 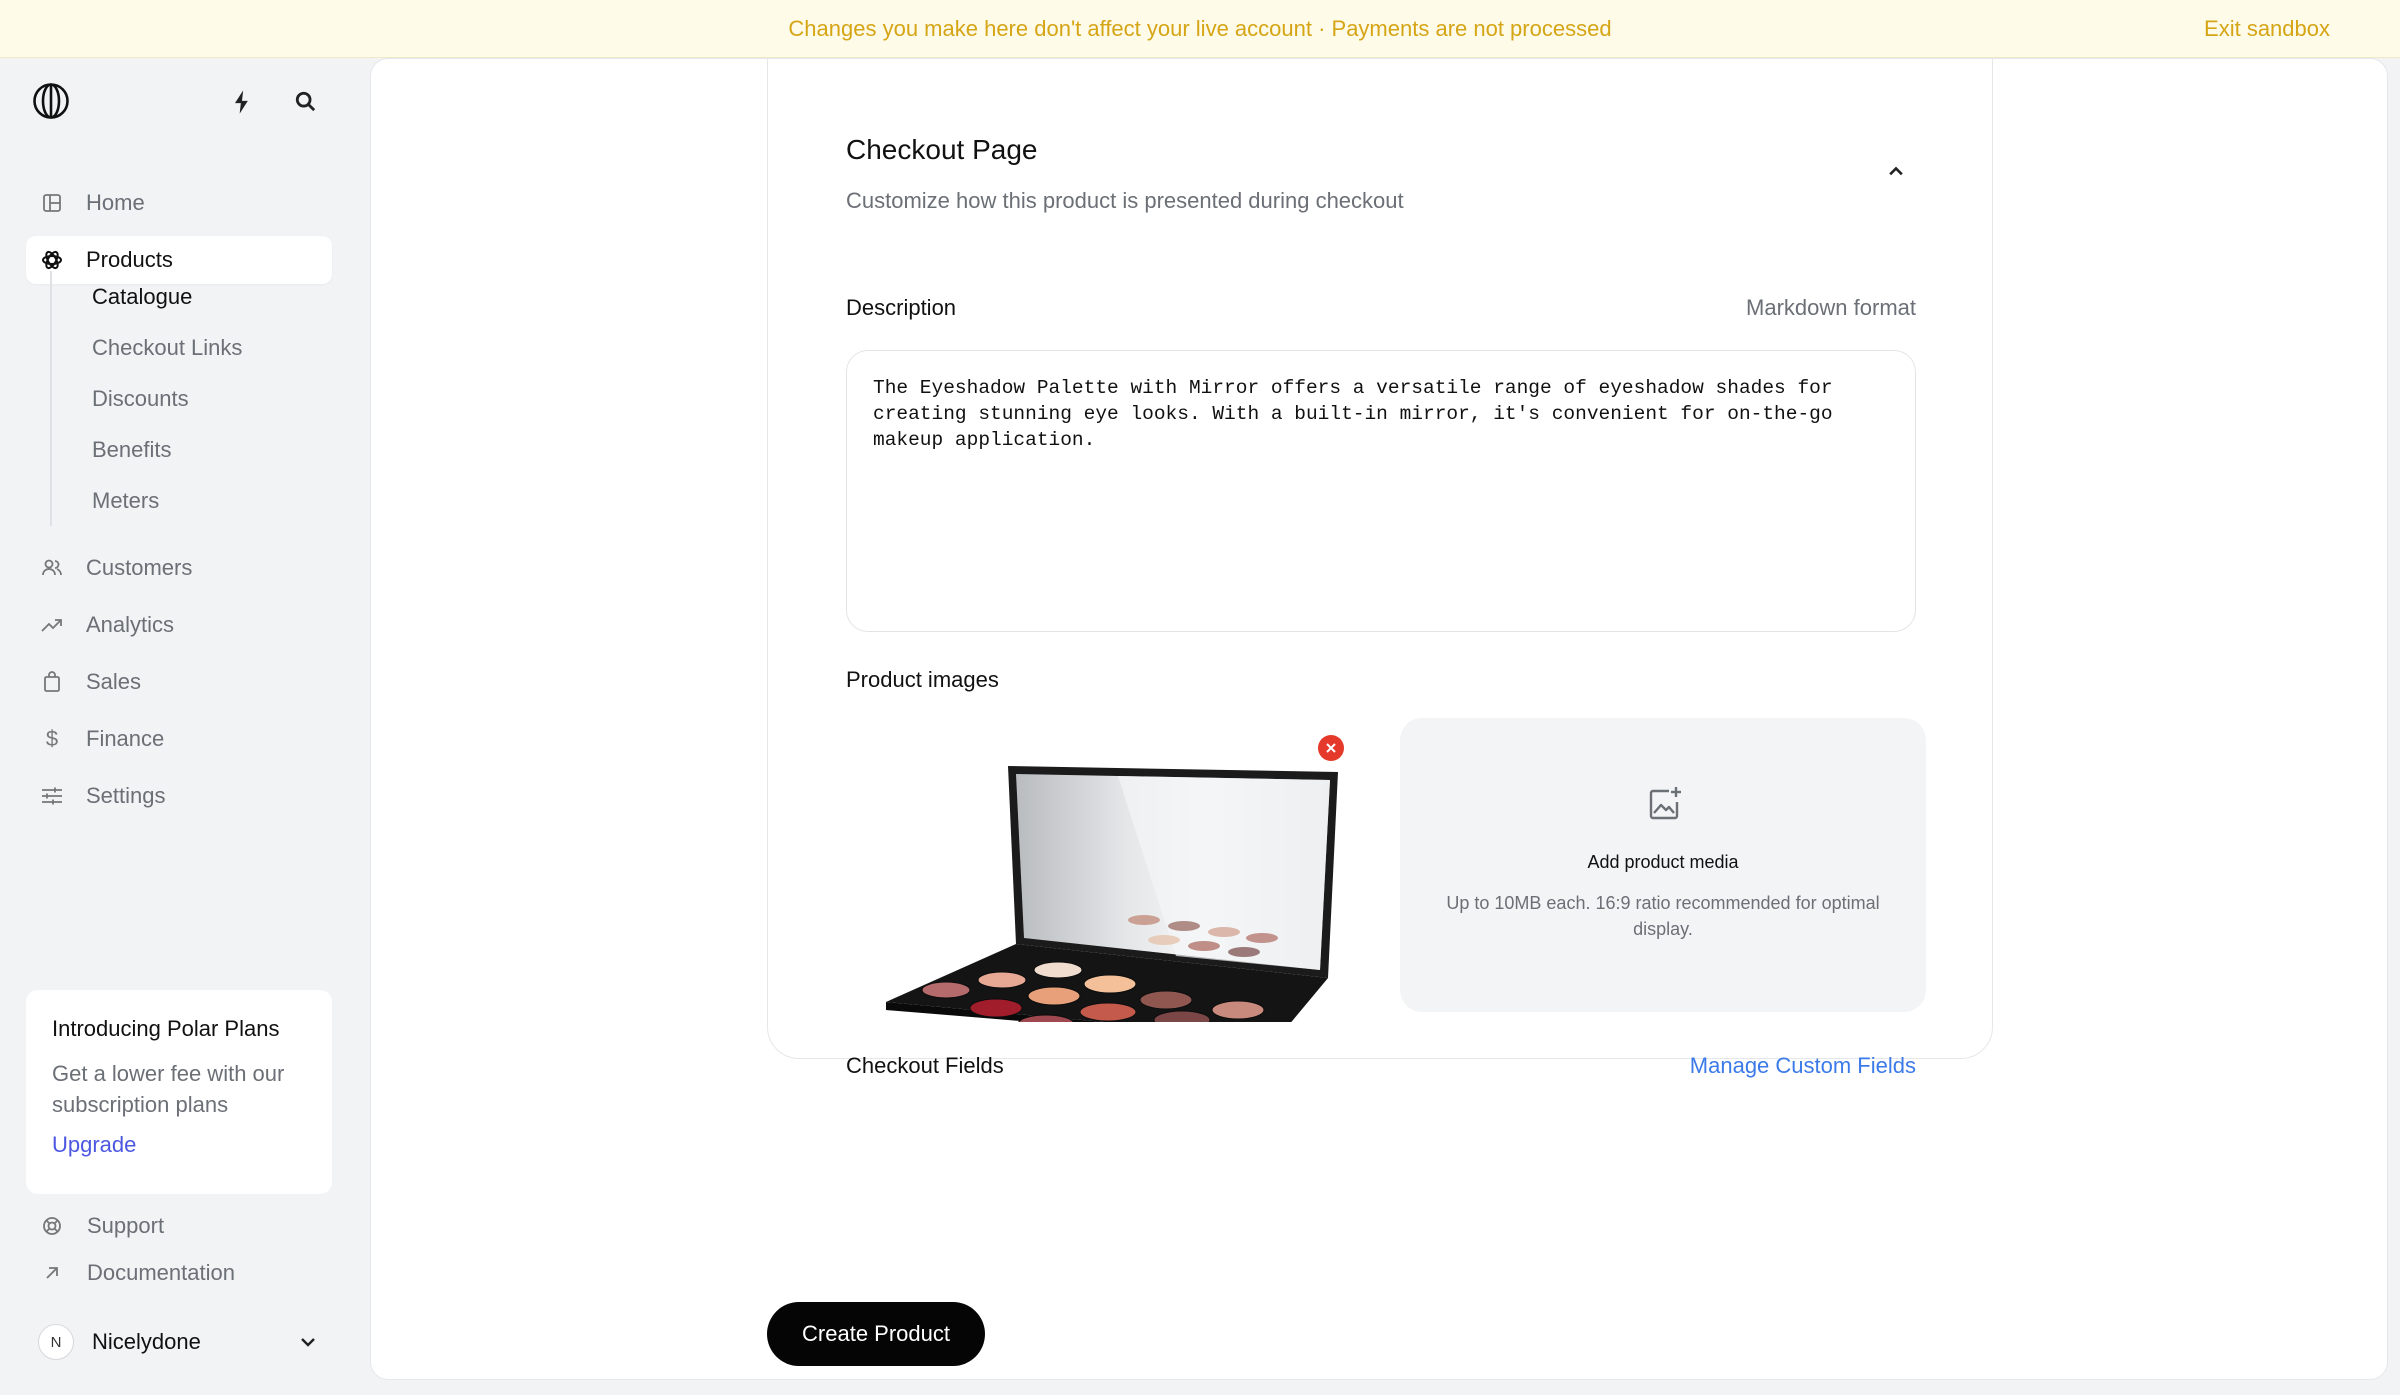 What do you see at coordinates (115, 202) in the screenshot?
I see `nav-home-label: Home` at bounding box center [115, 202].